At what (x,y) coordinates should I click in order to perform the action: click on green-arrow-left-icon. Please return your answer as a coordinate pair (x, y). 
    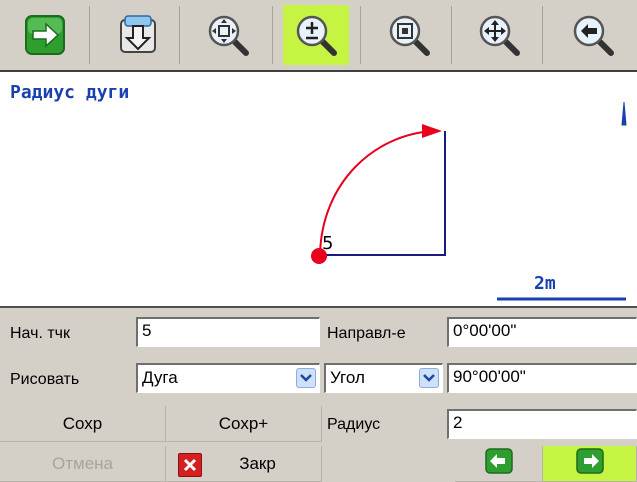
    Looking at the image, I should click on (498, 463).